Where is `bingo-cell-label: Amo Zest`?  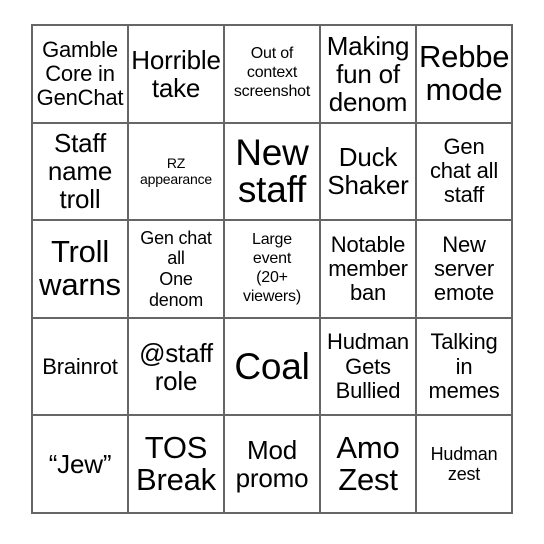
bingo-cell-label: Amo Zest is located at coordinates (368, 463).